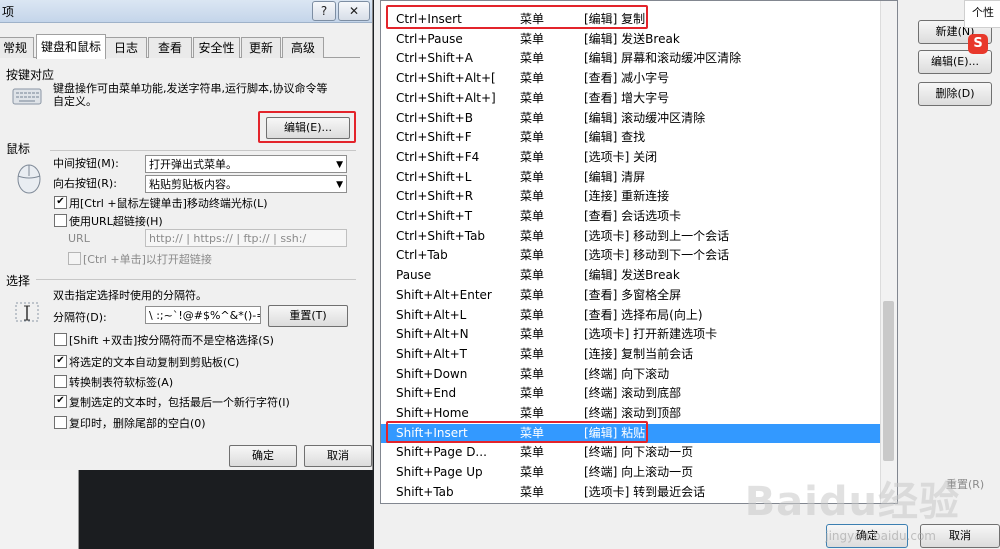 Image resolution: width=1000 pixels, height=549 pixels. I want to click on right-button-label: 向右按钮(R):, so click(85, 183).